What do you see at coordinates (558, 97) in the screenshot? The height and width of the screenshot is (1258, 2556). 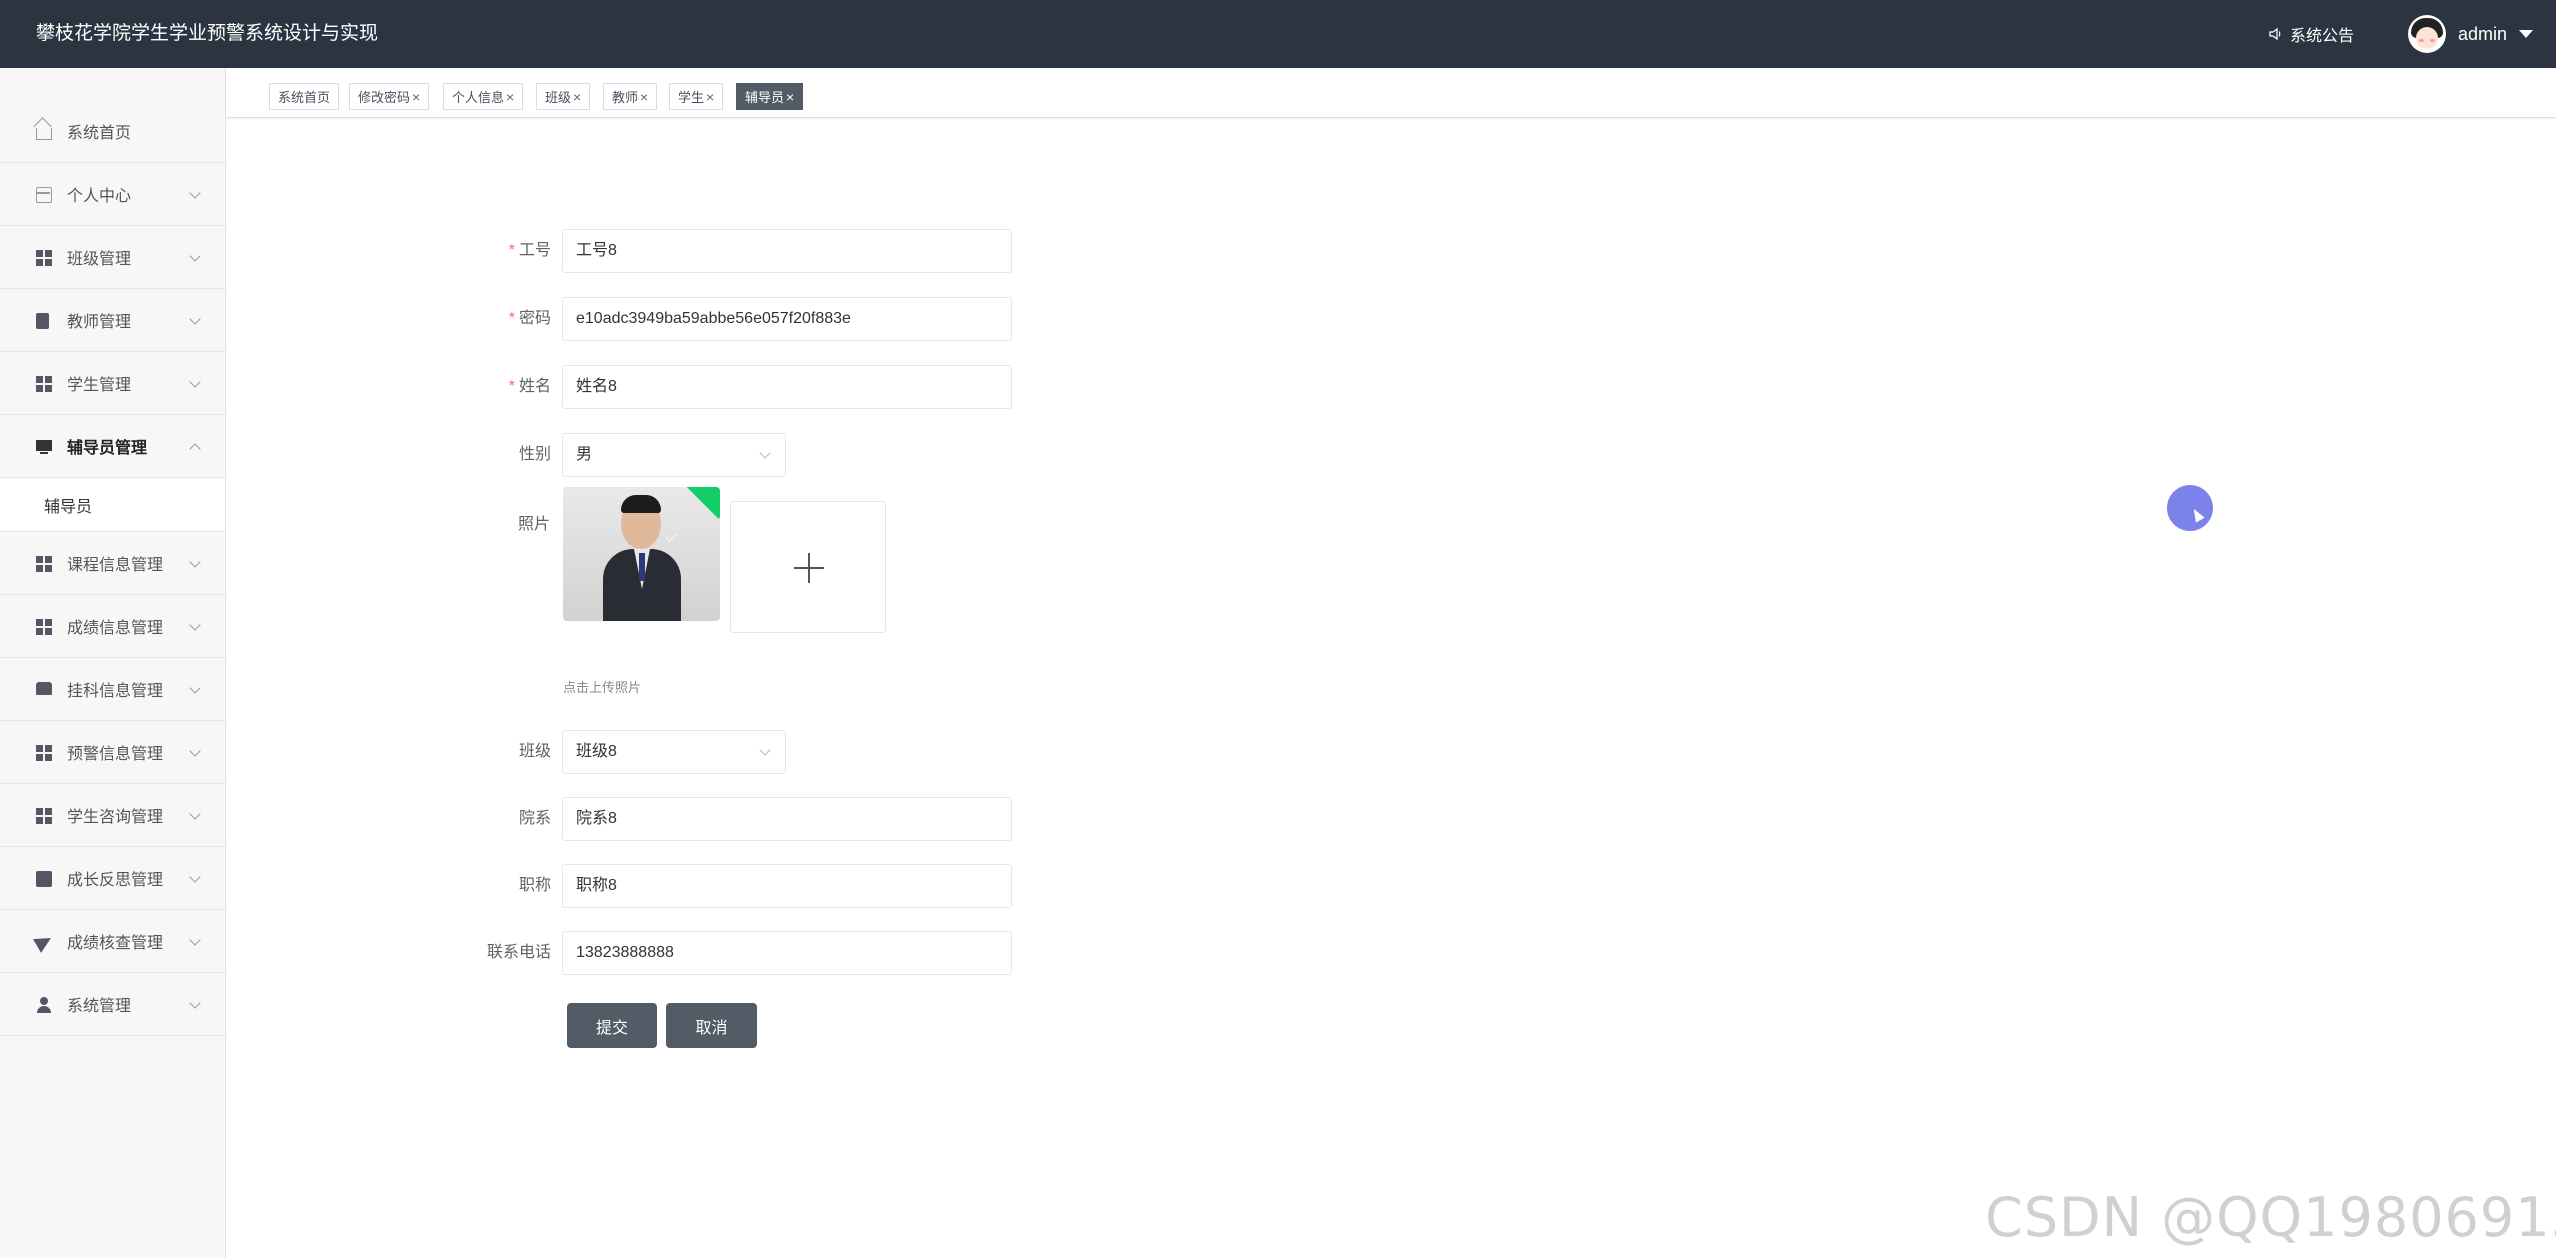 I see `tab-label: 班级` at bounding box center [558, 97].